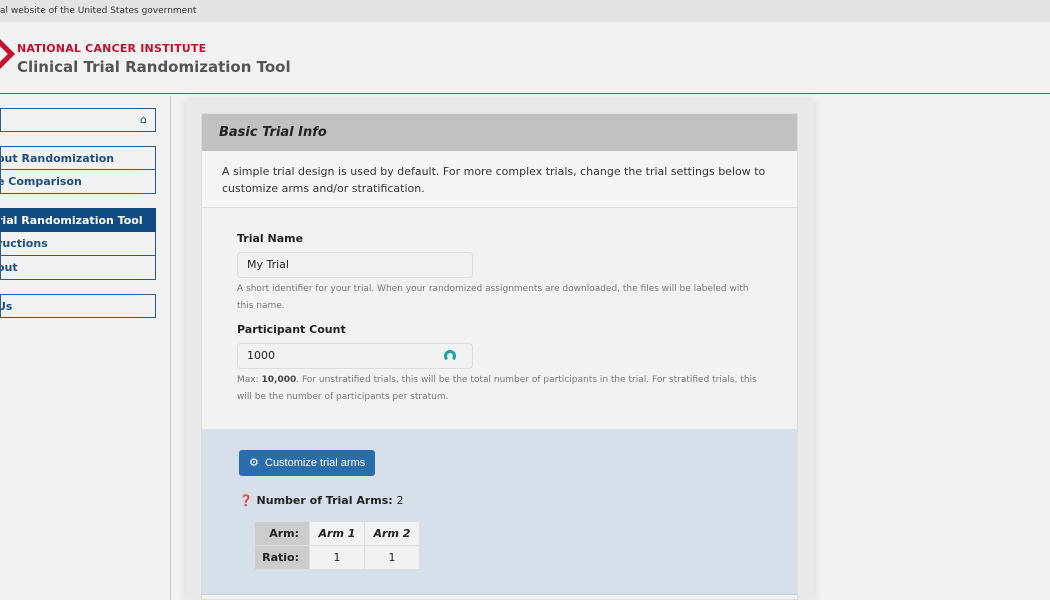 This screenshot has height=600, width=1050. What do you see at coordinates (254, 463) in the screenshot?
I see `gear-icon: ⚙` at bounding box center [254, 463].